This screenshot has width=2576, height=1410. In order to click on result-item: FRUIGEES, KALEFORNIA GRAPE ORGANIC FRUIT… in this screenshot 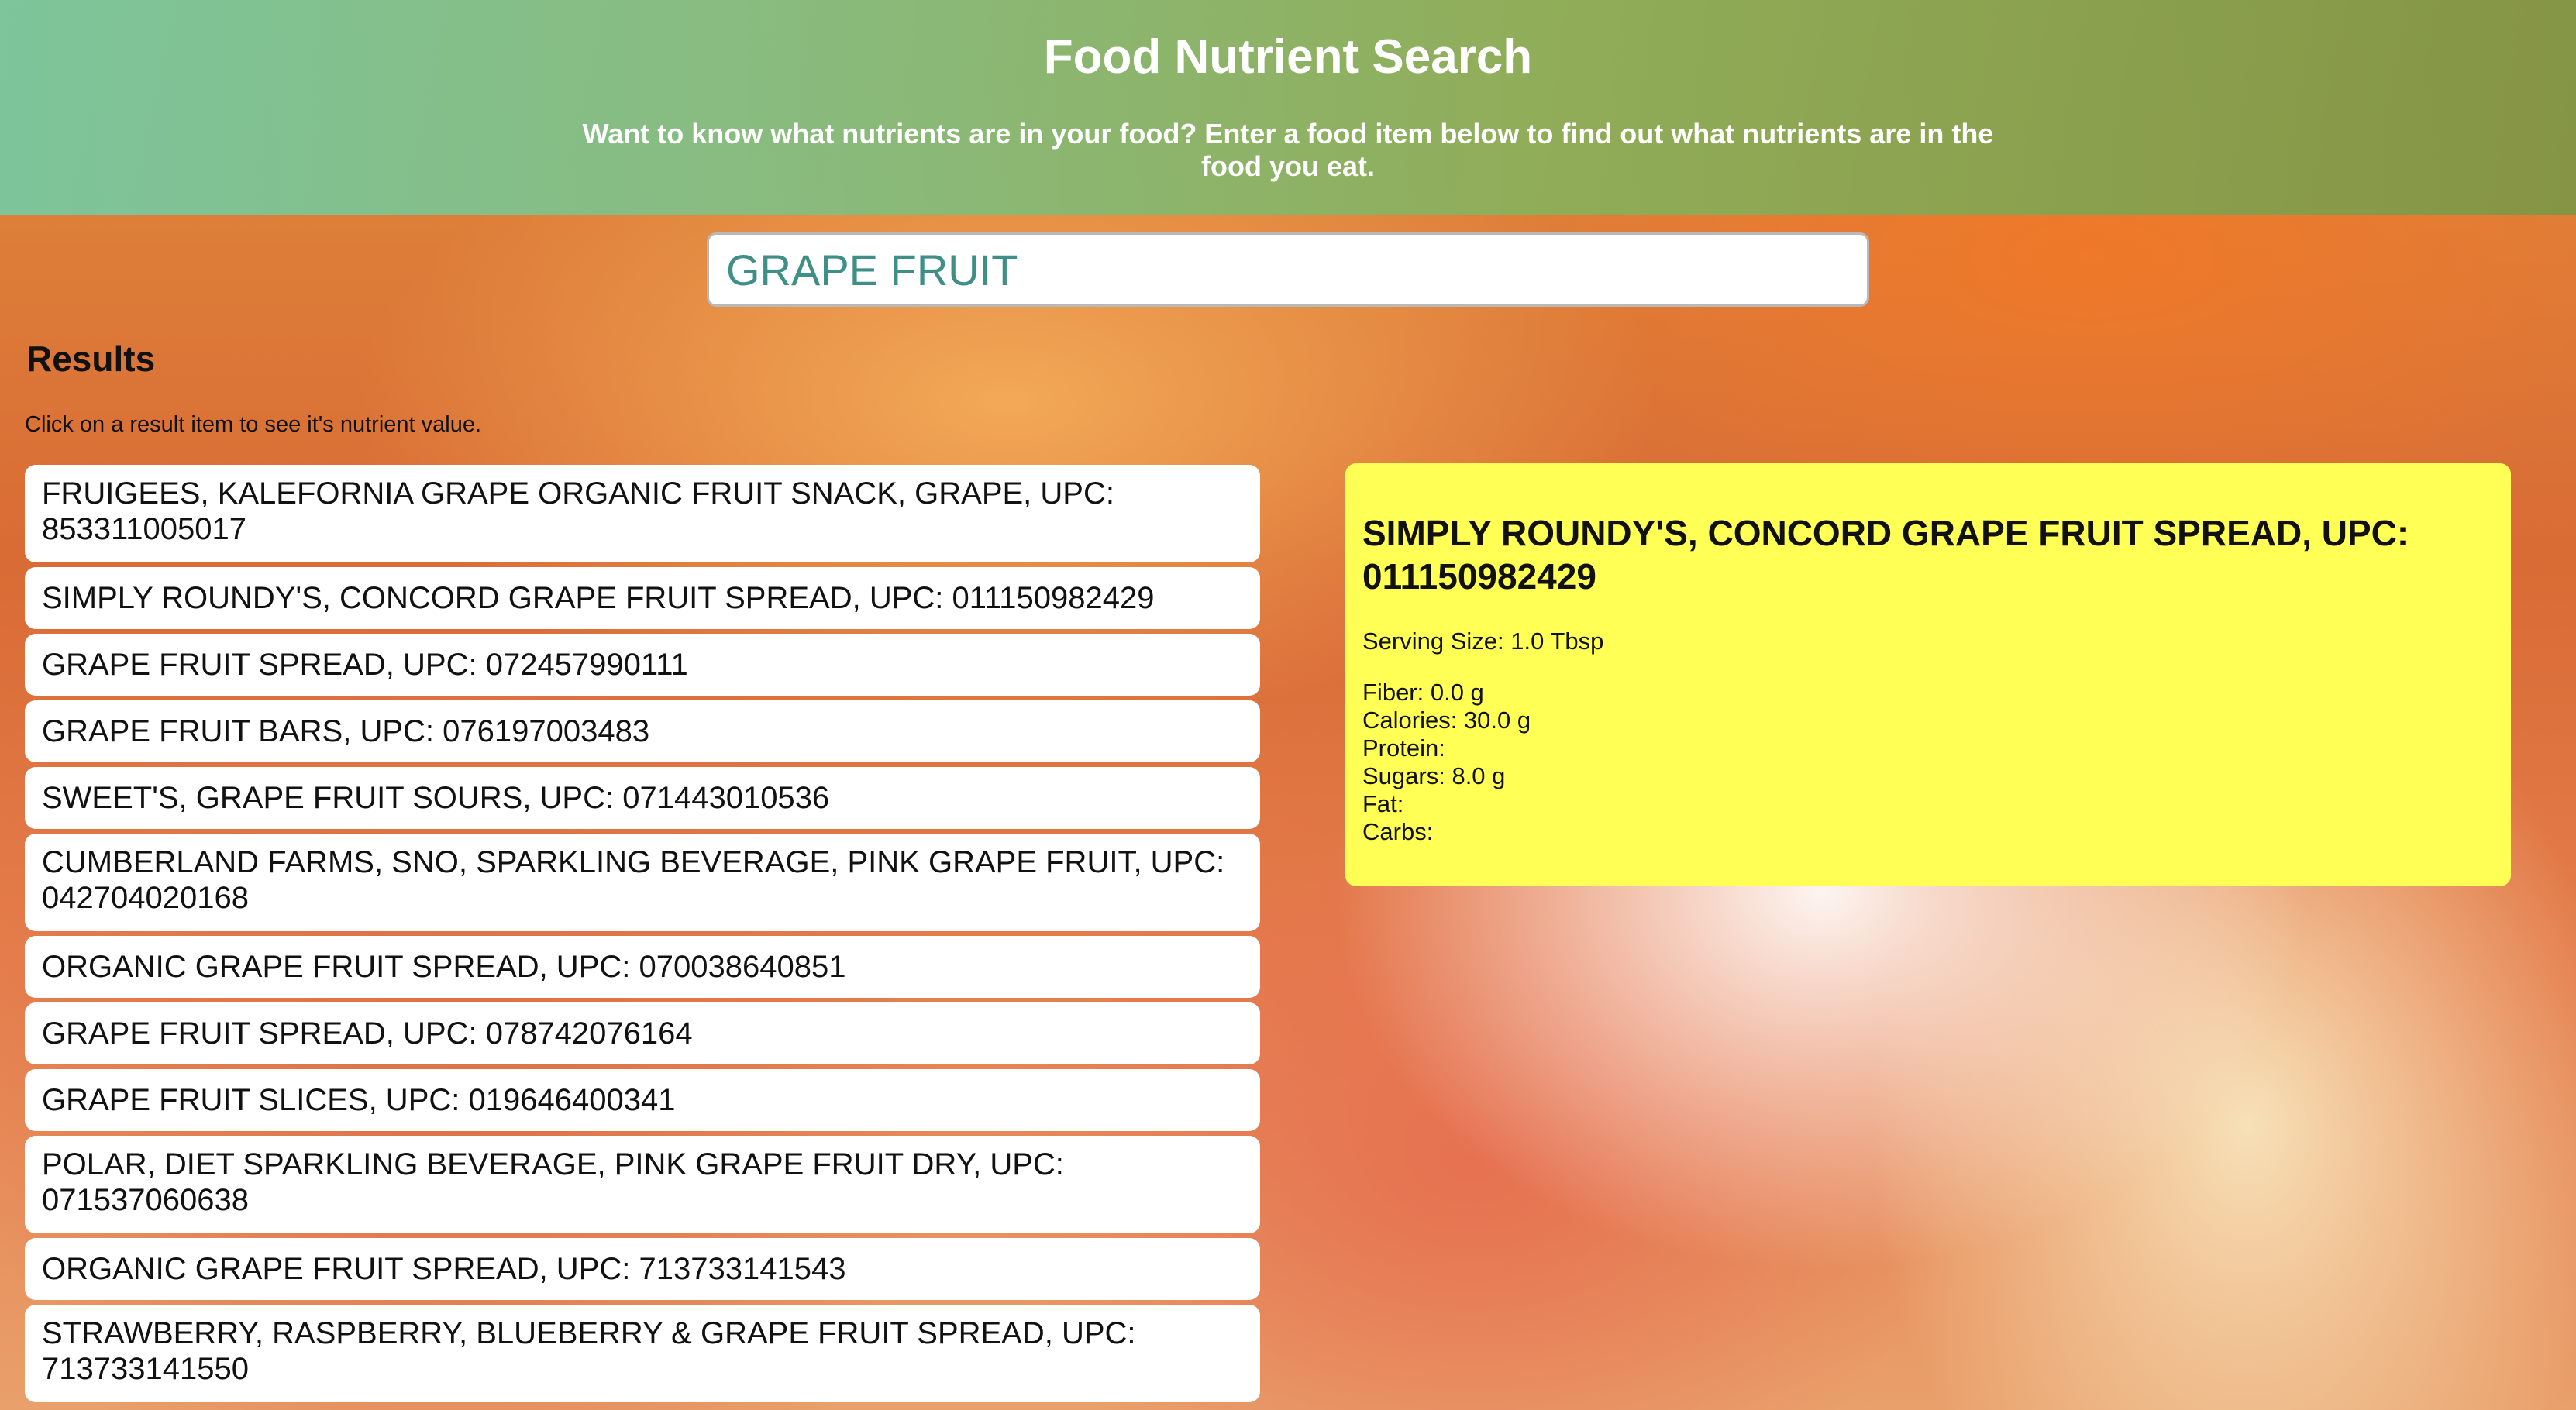, I will do `click(642, 514)`.